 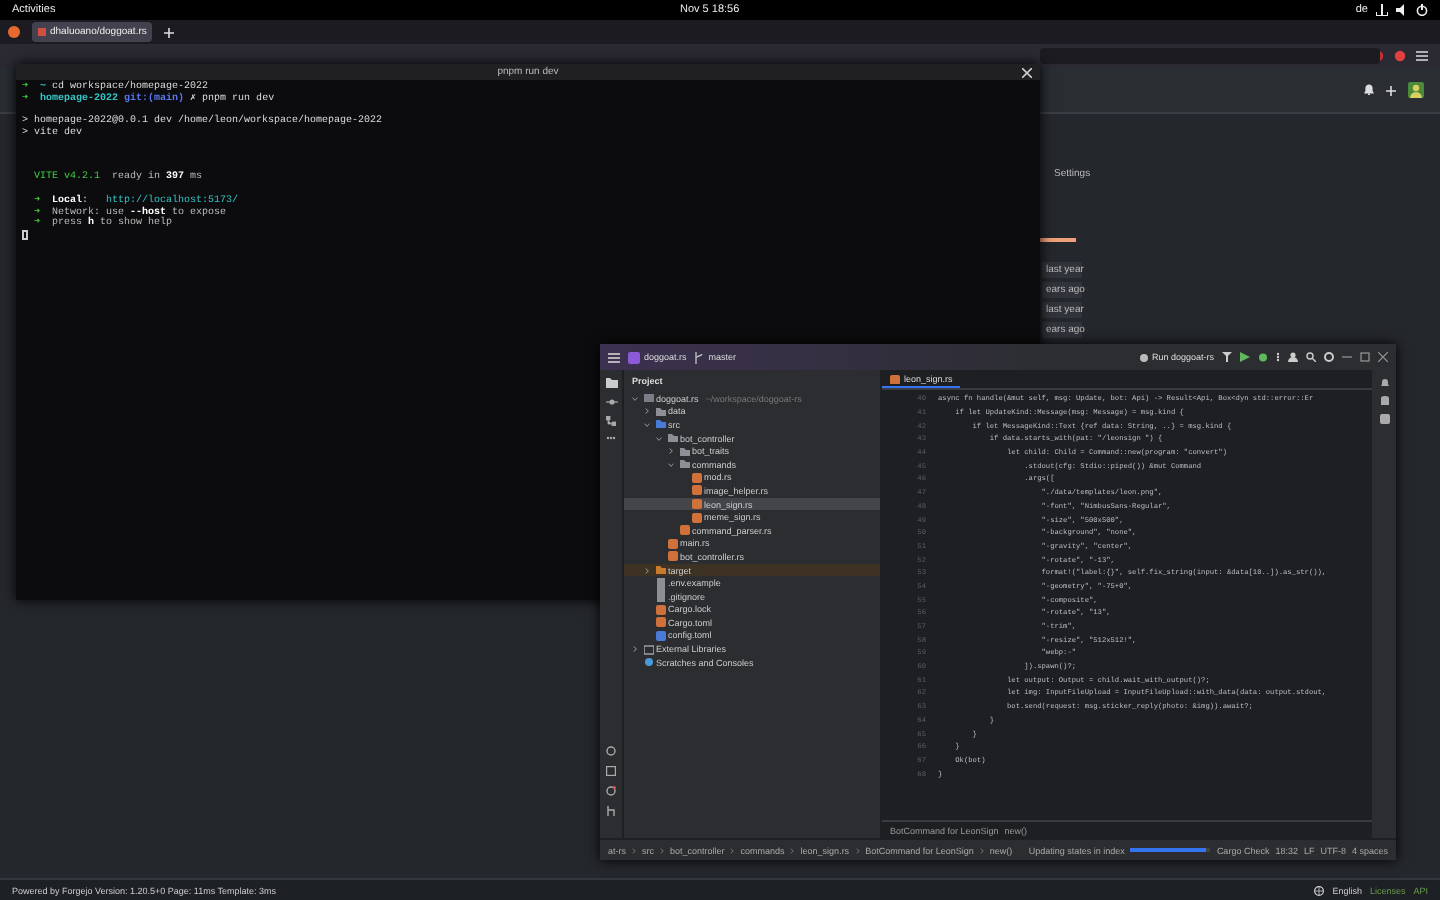 I want to click on new-tab-icon, so click(x=169, y=32).